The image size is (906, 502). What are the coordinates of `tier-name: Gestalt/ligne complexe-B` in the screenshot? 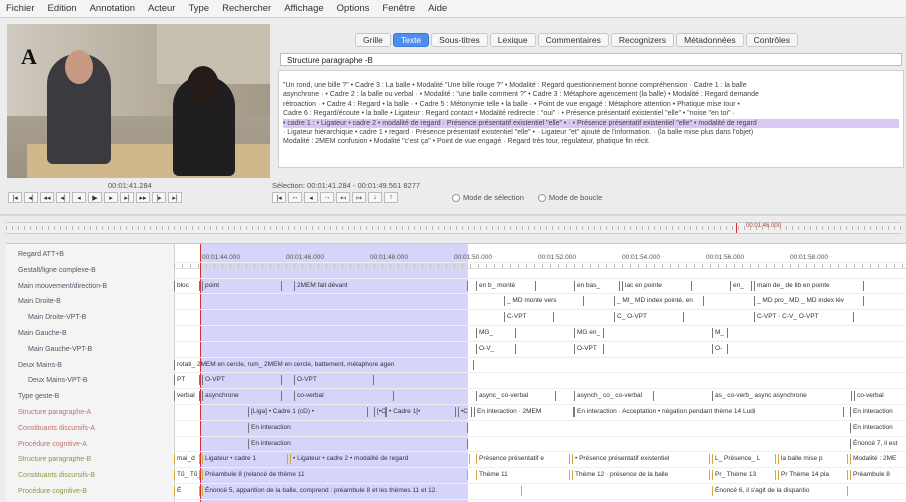 It's located at (51, 270).